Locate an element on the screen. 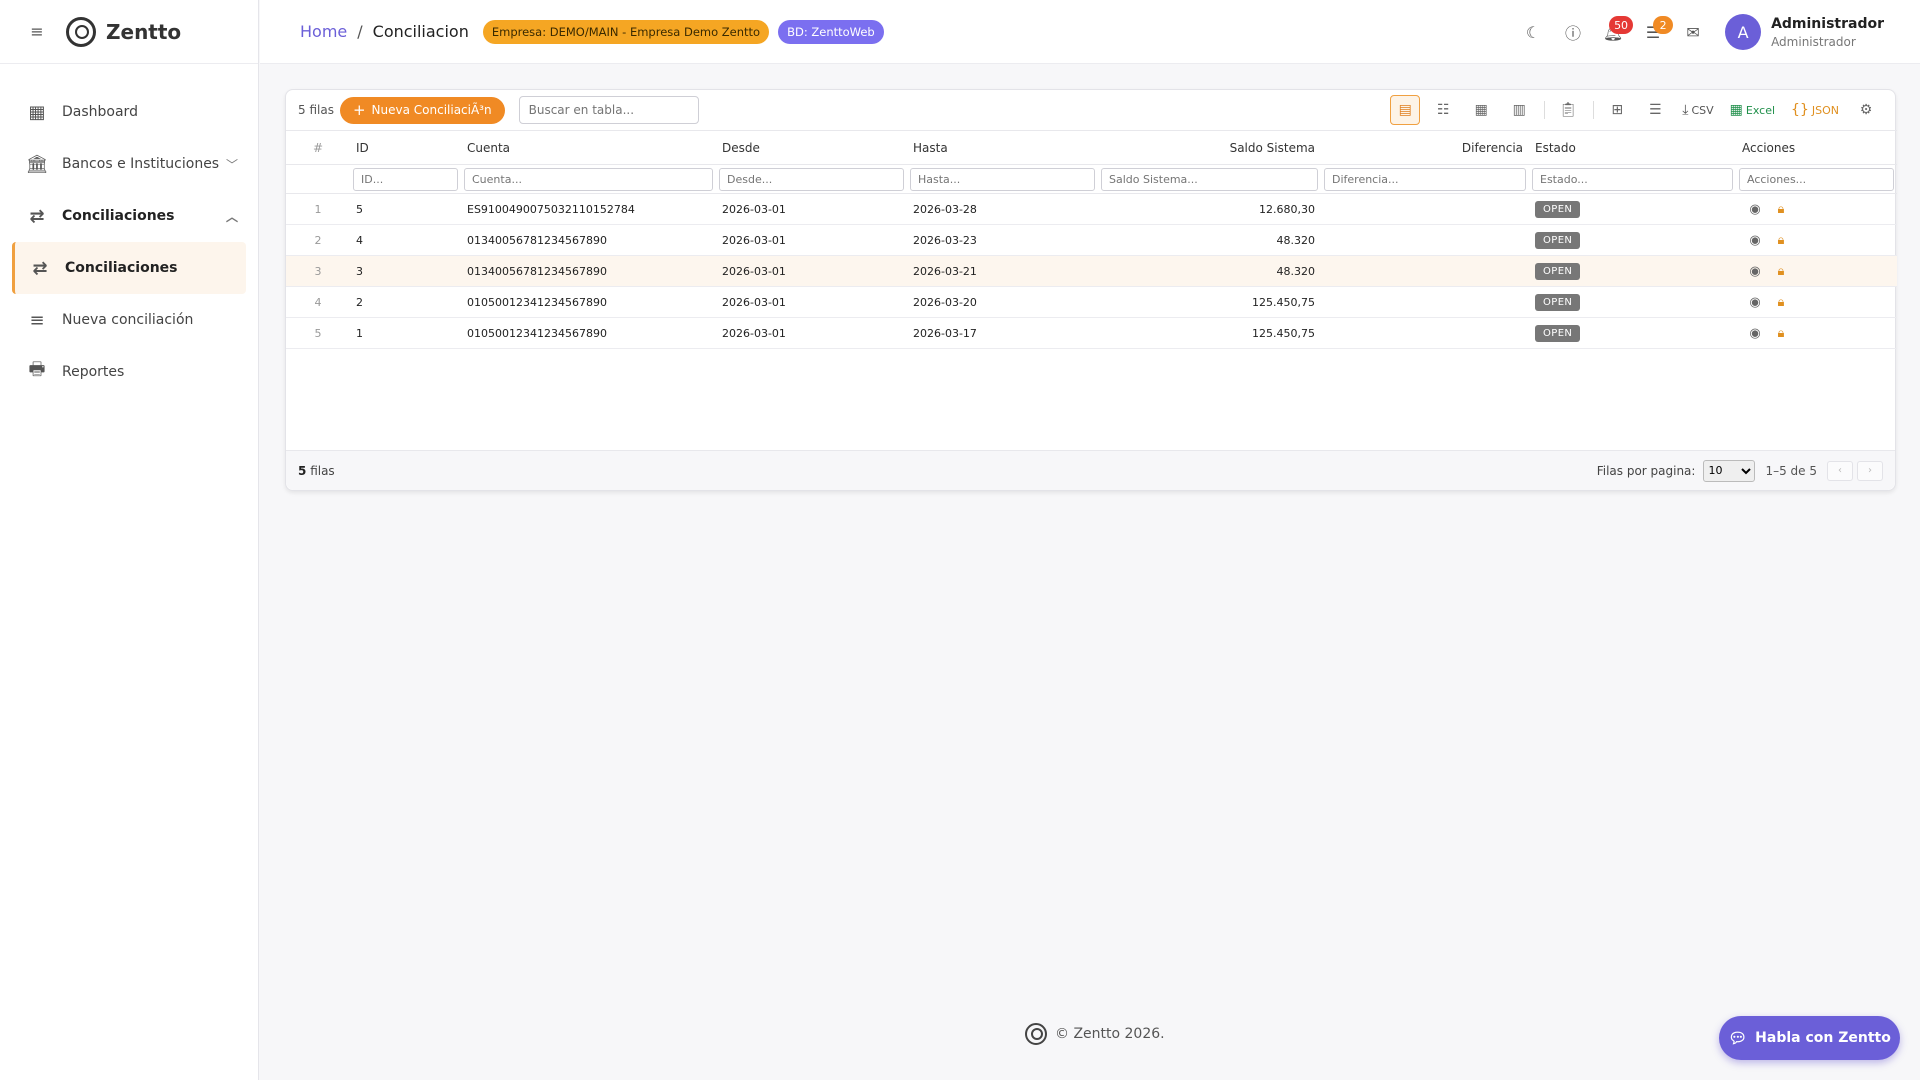 The width and height of the screenshot is (1920, 1080). column-header: ID is located at coordinates (405, 148).